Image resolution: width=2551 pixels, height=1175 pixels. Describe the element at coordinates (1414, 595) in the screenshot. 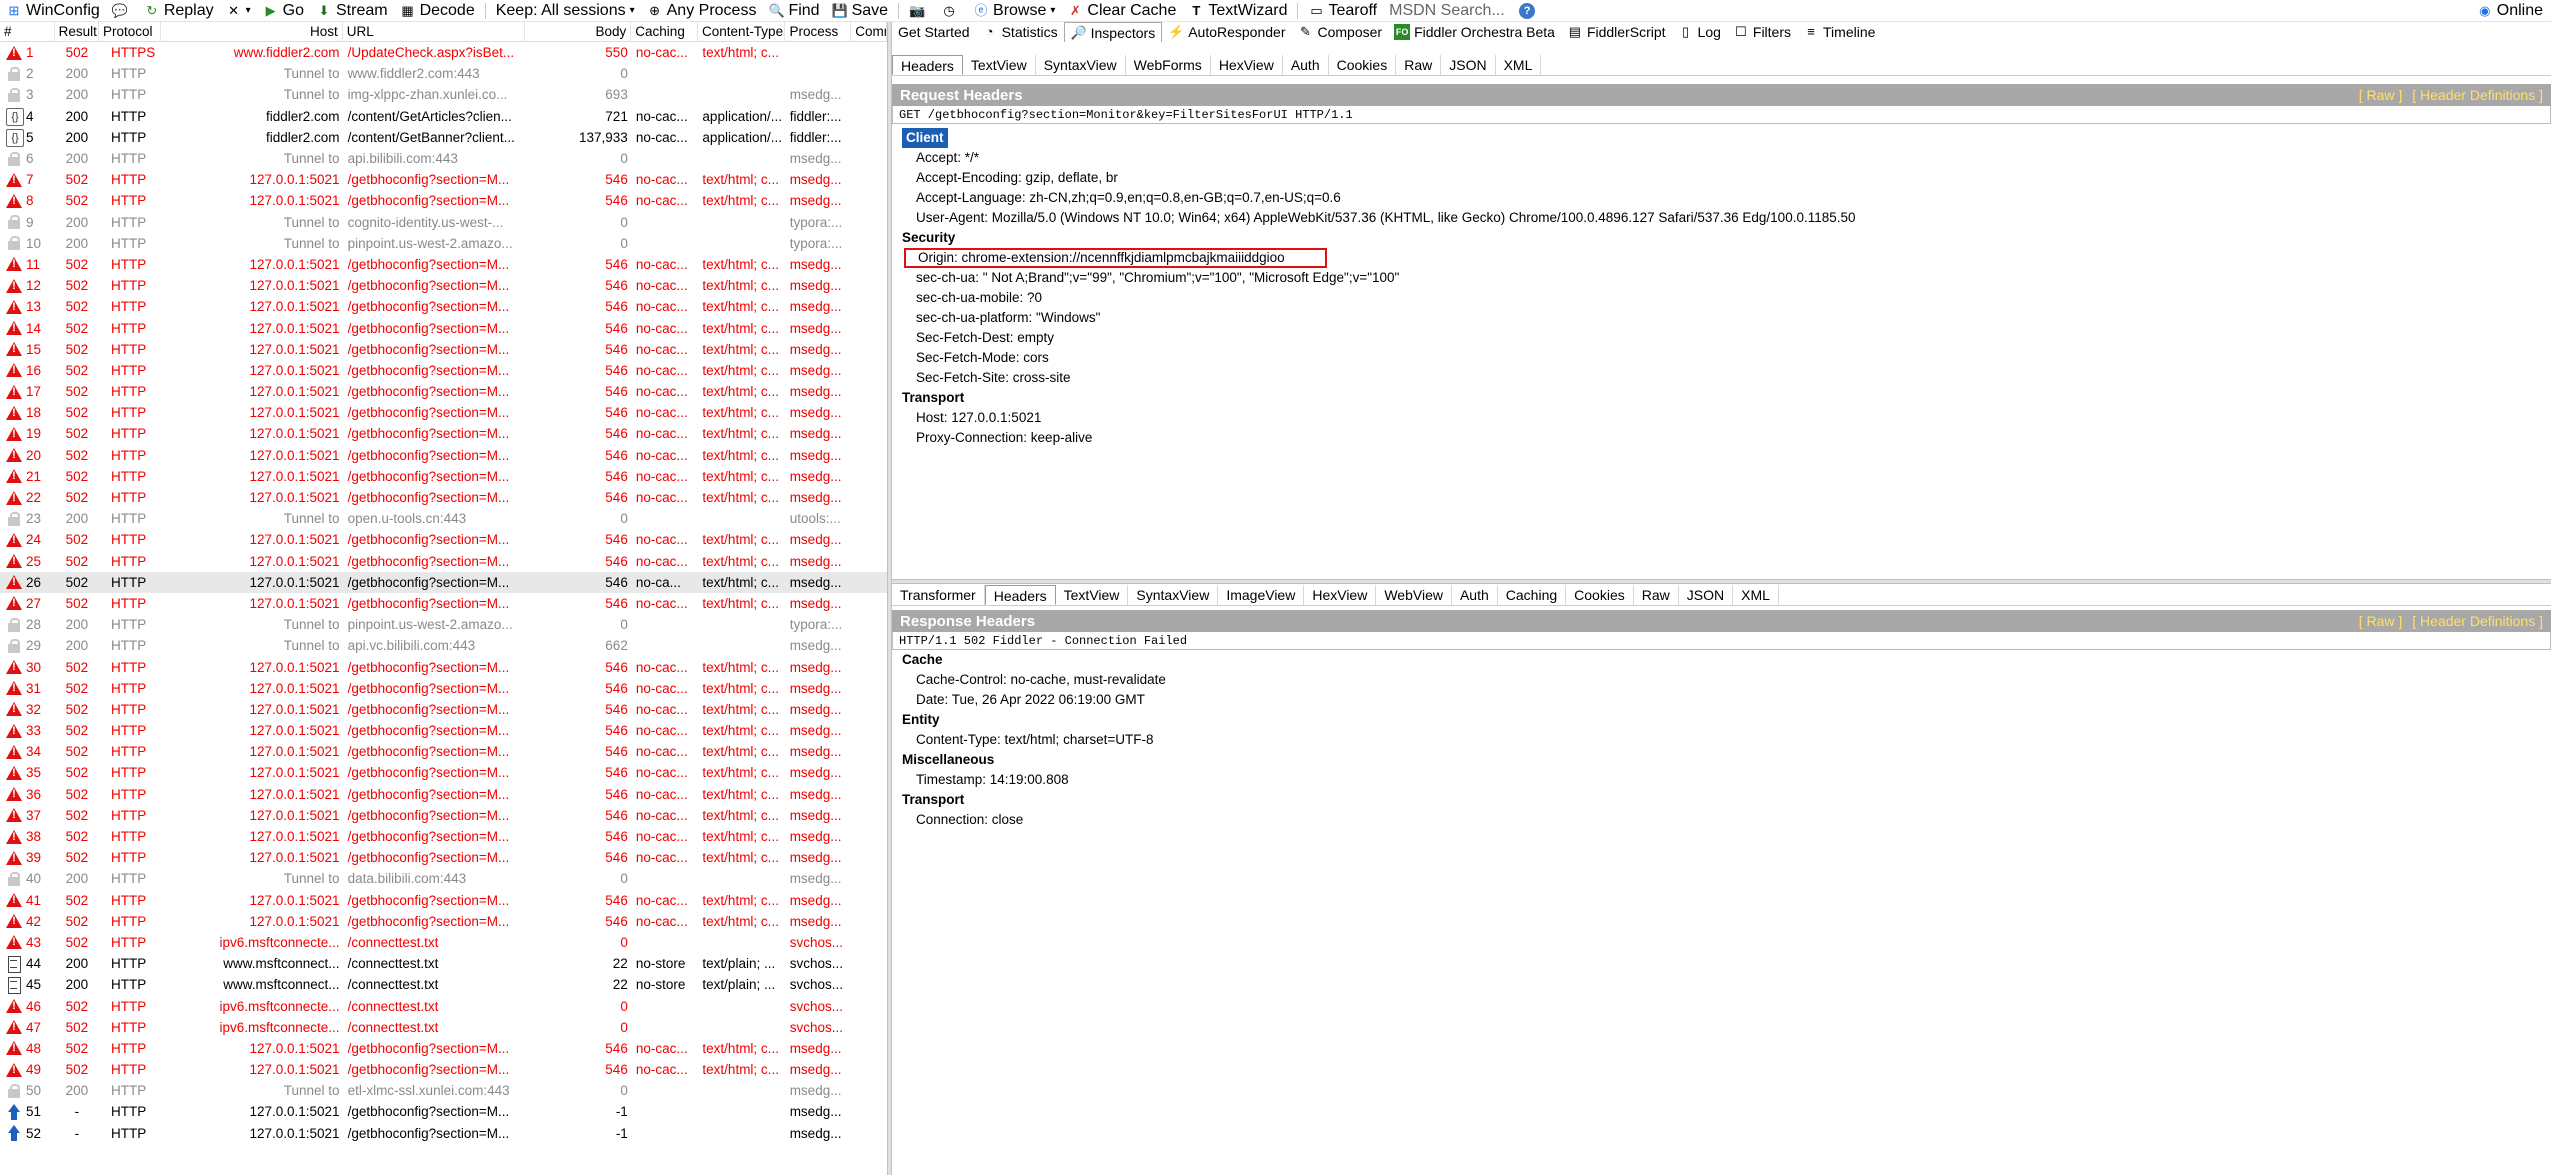

I see `response-tab-webview: WebView` at that location.